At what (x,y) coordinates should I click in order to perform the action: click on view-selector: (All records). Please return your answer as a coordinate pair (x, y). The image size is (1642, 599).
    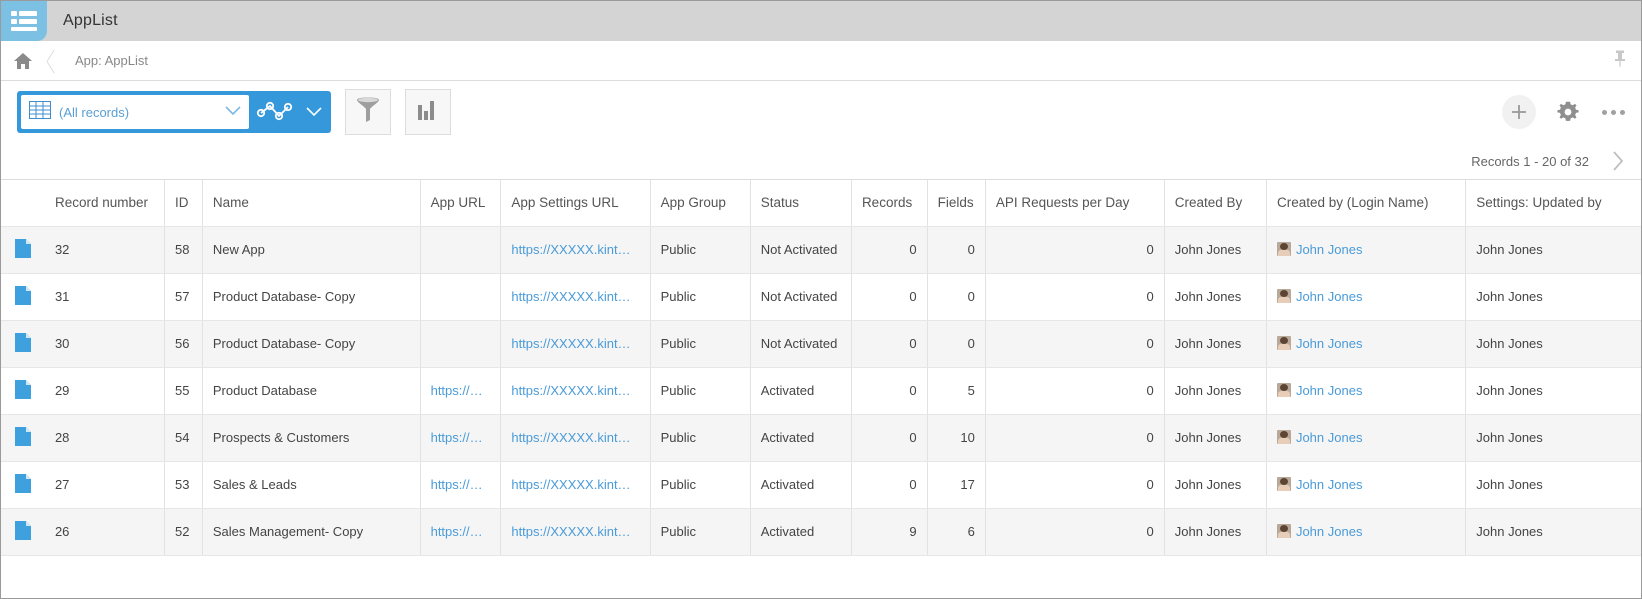
    Looking at the image, I should click on (174, 112).